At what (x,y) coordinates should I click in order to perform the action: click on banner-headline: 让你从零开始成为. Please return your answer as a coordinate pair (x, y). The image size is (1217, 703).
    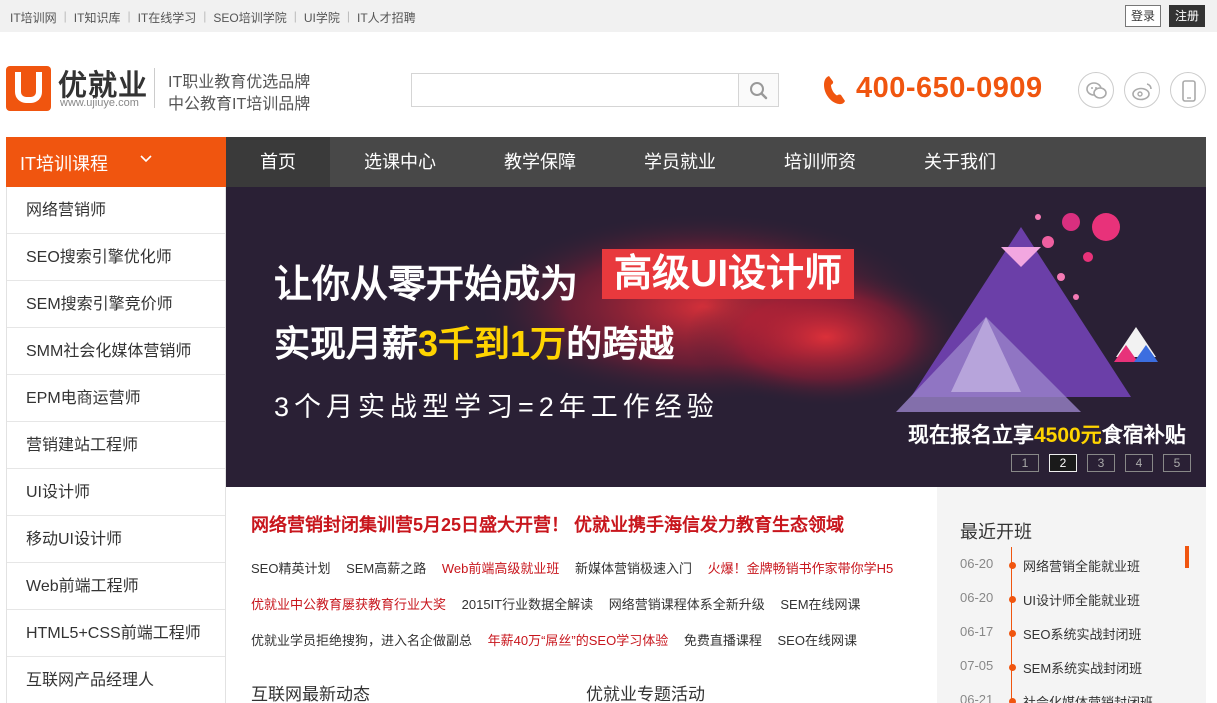
    Looking at the image, I should click on (426, 285).